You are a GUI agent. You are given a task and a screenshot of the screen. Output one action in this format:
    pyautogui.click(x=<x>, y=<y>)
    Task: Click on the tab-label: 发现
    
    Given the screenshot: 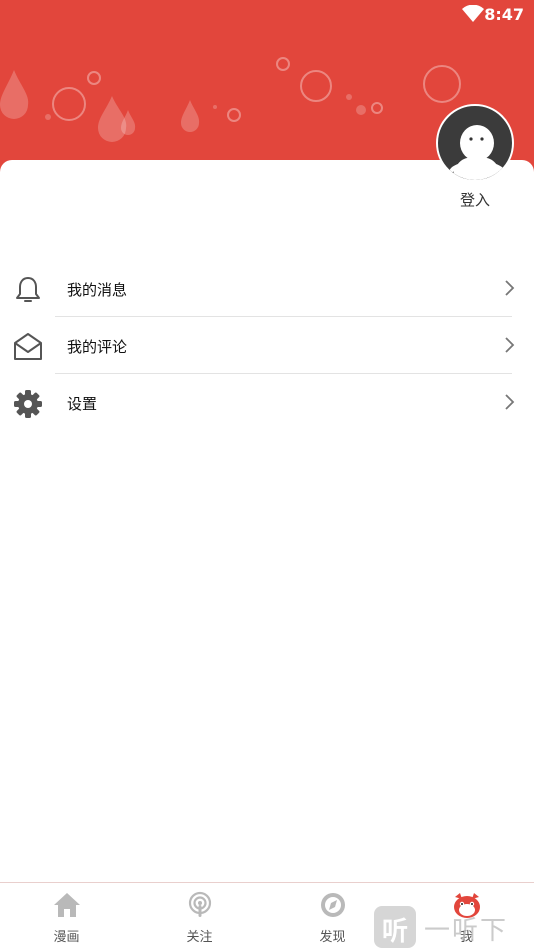 What is the action you would take?
    pyautogui.click(x=332, y=937)
    